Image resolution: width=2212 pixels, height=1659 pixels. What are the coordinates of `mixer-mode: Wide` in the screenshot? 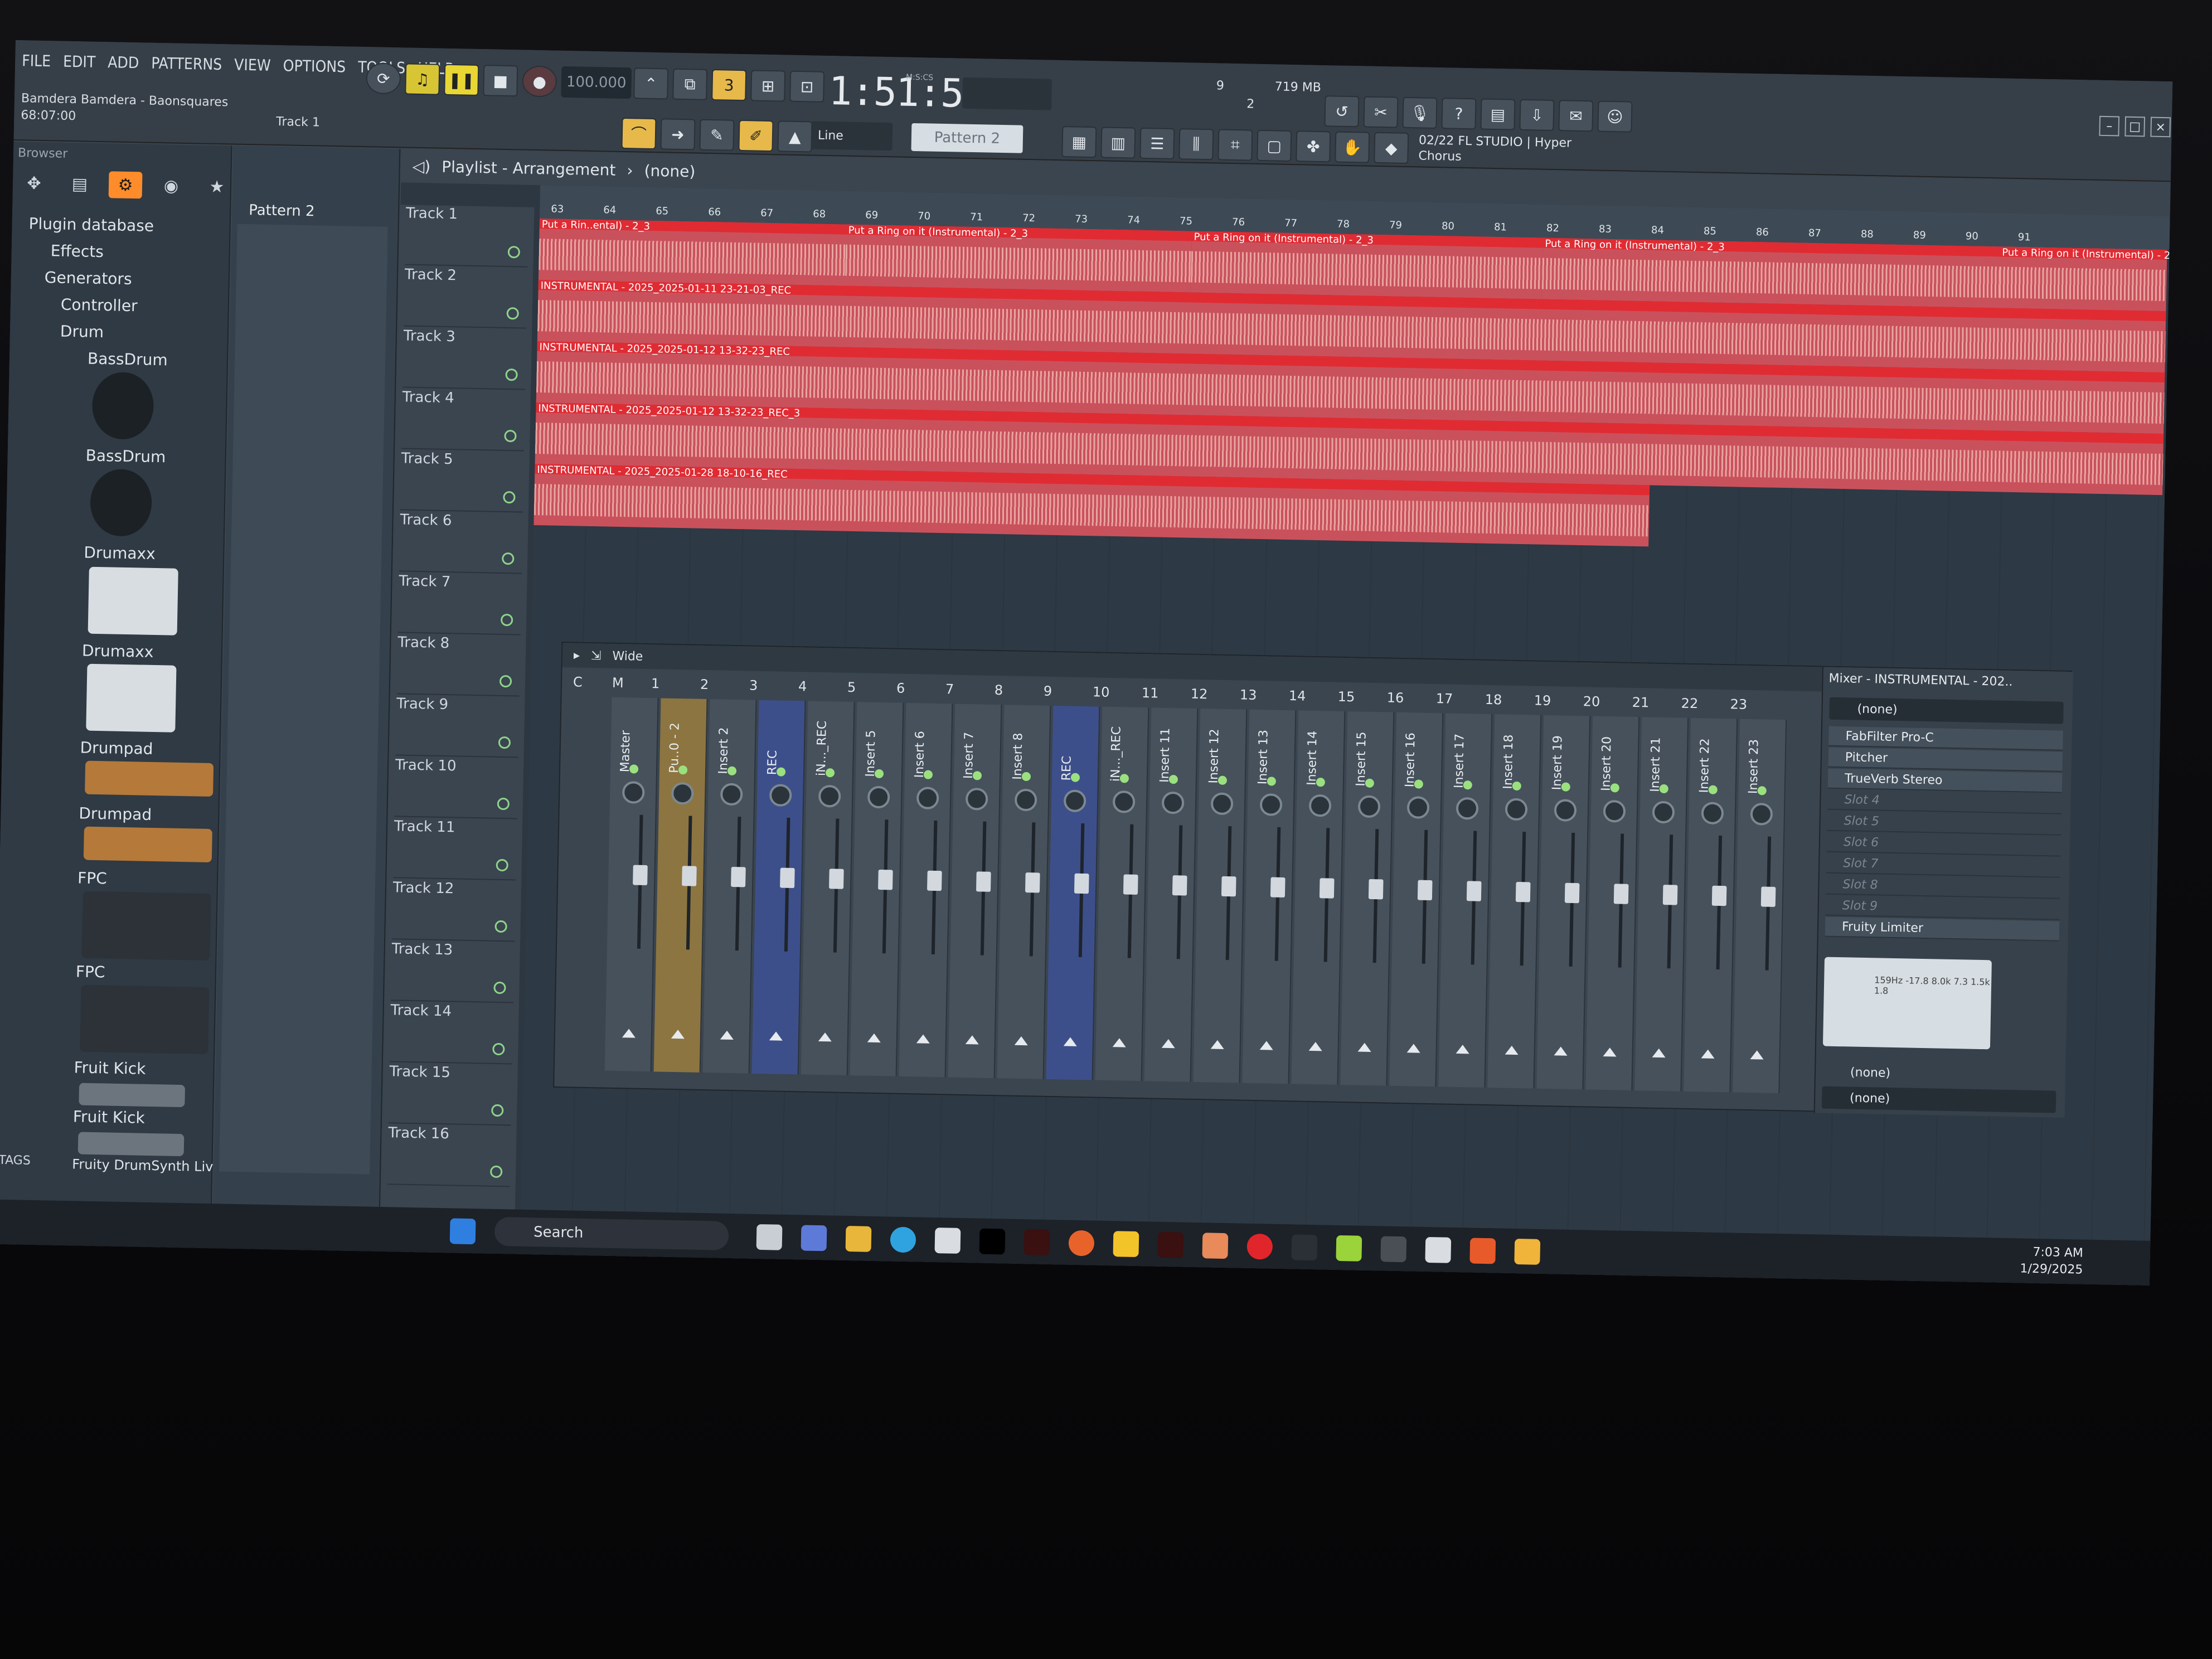 It's located at (627, 656).